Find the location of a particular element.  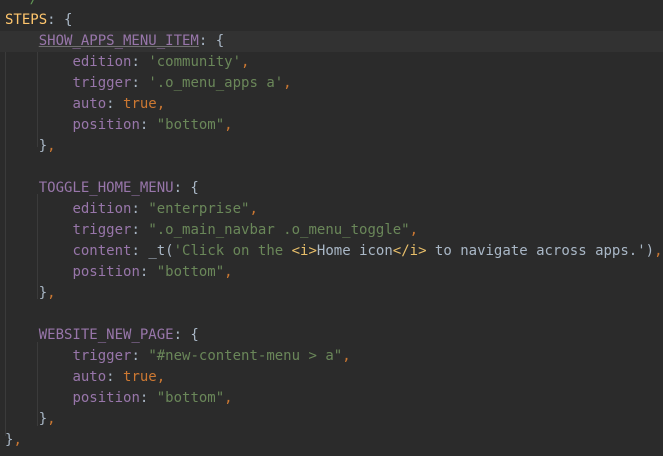

string-part: Home icon is located at coordinates (354, 251).